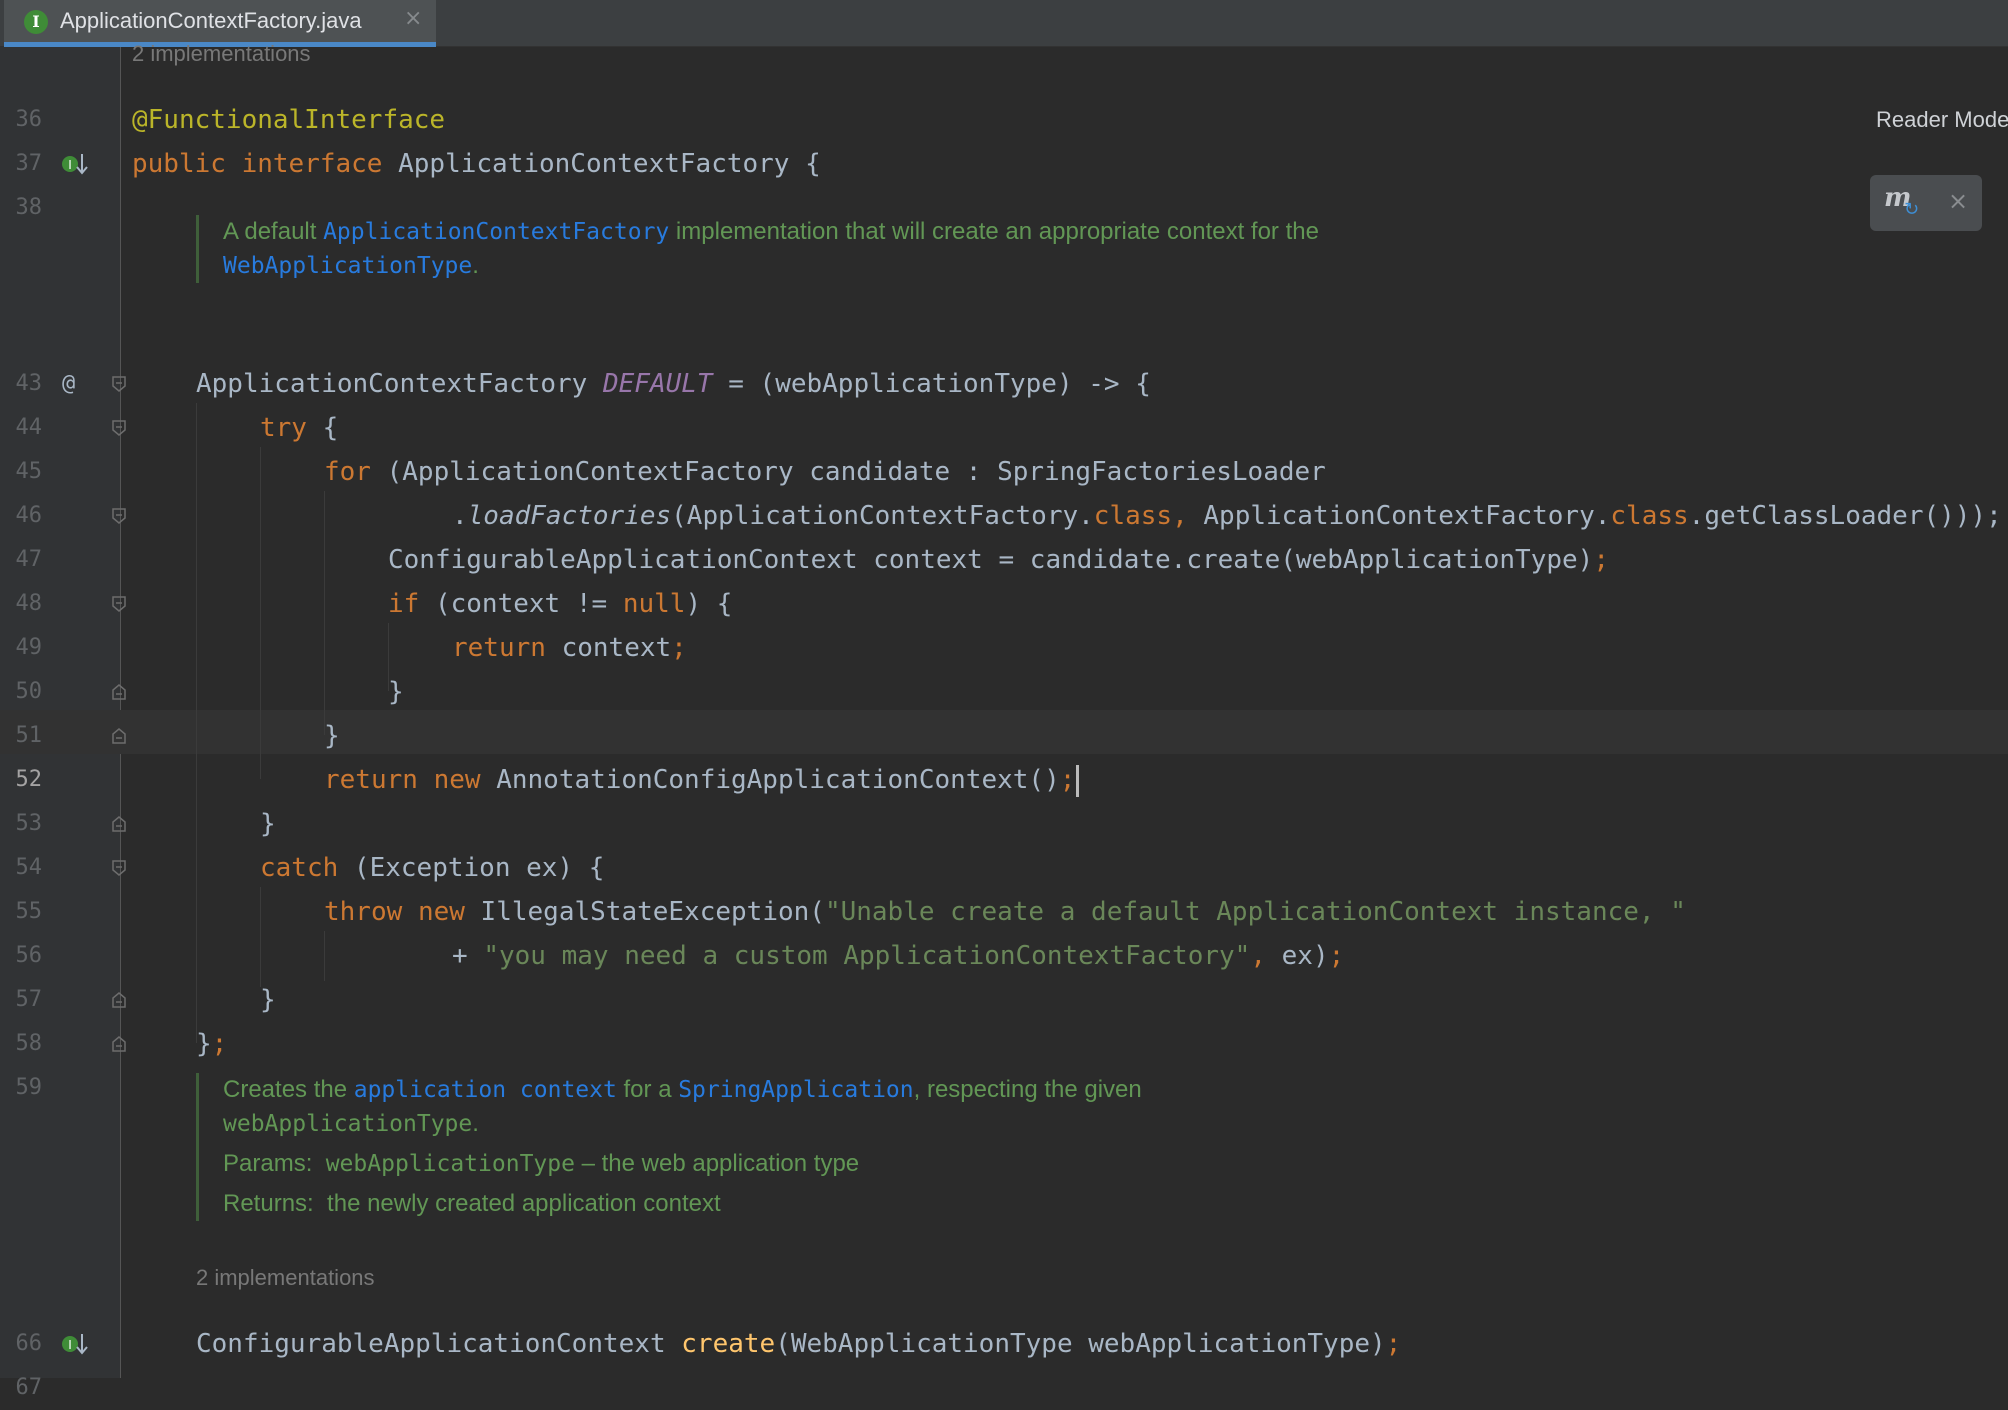  What do you see at coordinates (322, 428) in the screenshot?
I see `code-text: {` at bounding box center [322, 428].